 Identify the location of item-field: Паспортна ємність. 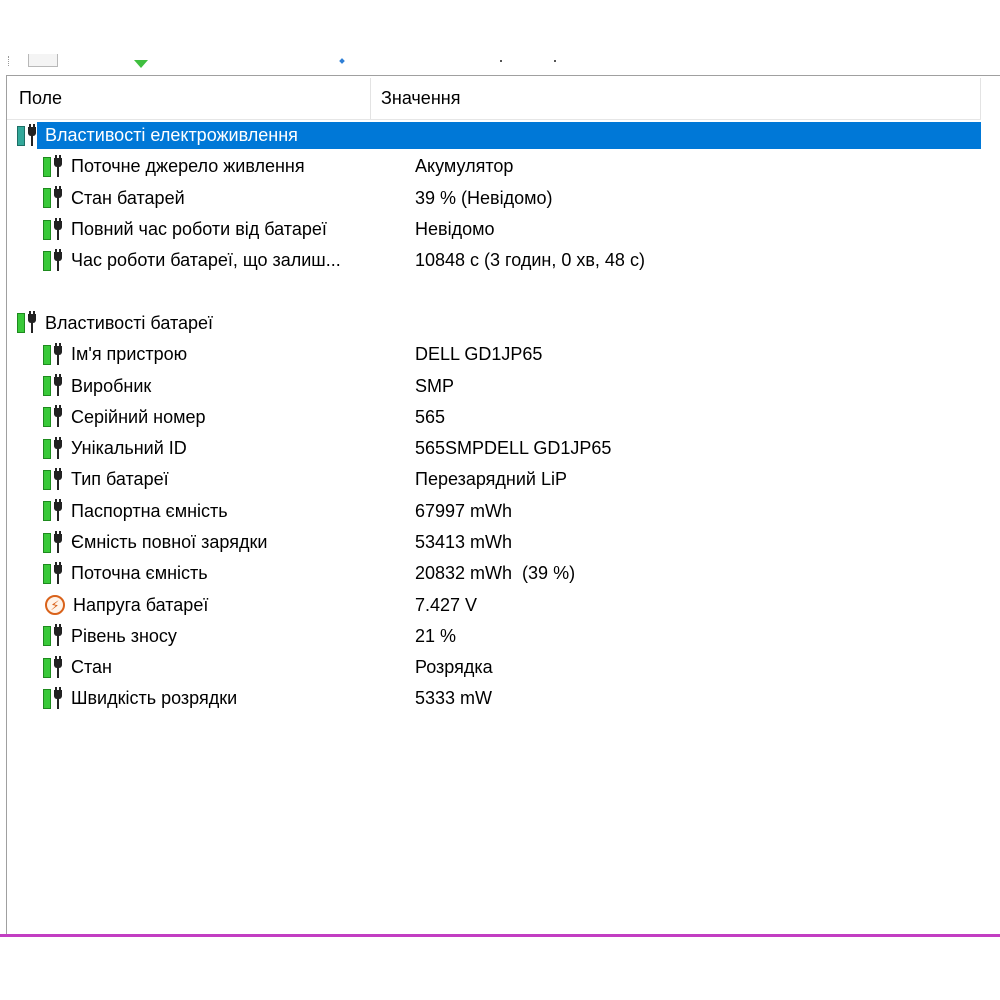
(149, 510).